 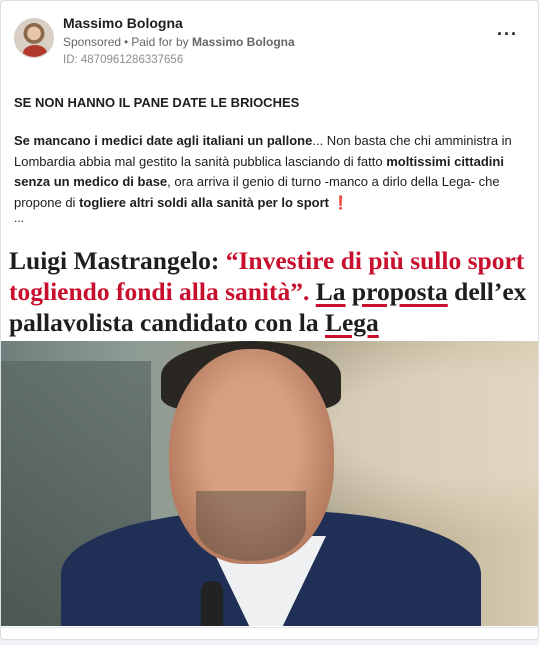 What do you see at coordinates (123, 23) in the screenshot?
I see `author-name: Massimo Bologna` at bounding box center [123, 23].